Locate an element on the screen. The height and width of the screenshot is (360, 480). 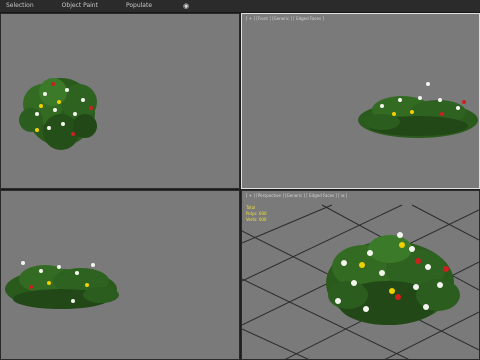
bush-front-view is located at coordinates (418, 110).